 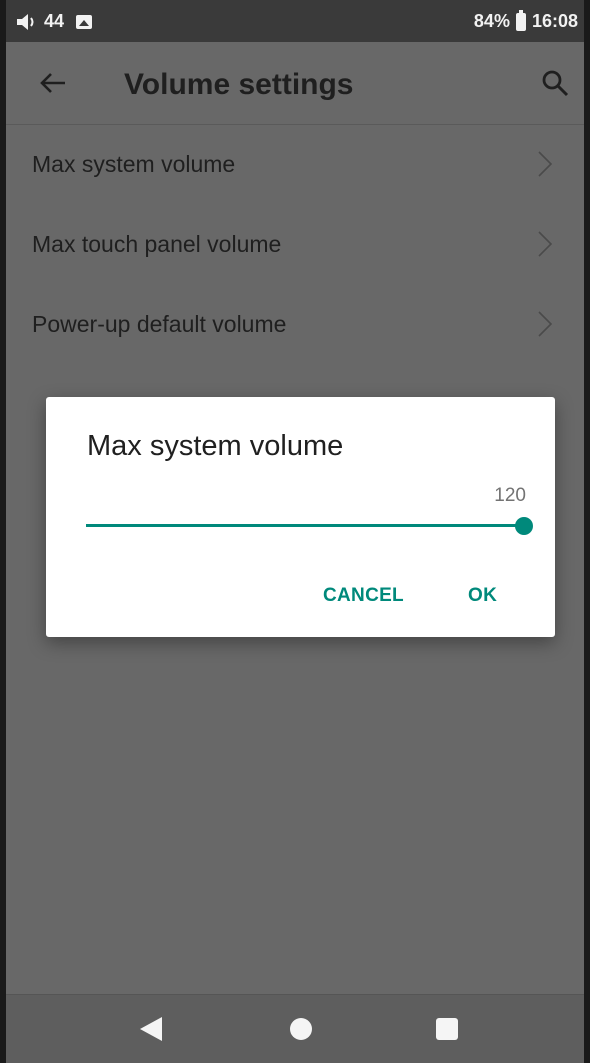 I want to click on volume-level-text: 44, so click(x=54, y=21).